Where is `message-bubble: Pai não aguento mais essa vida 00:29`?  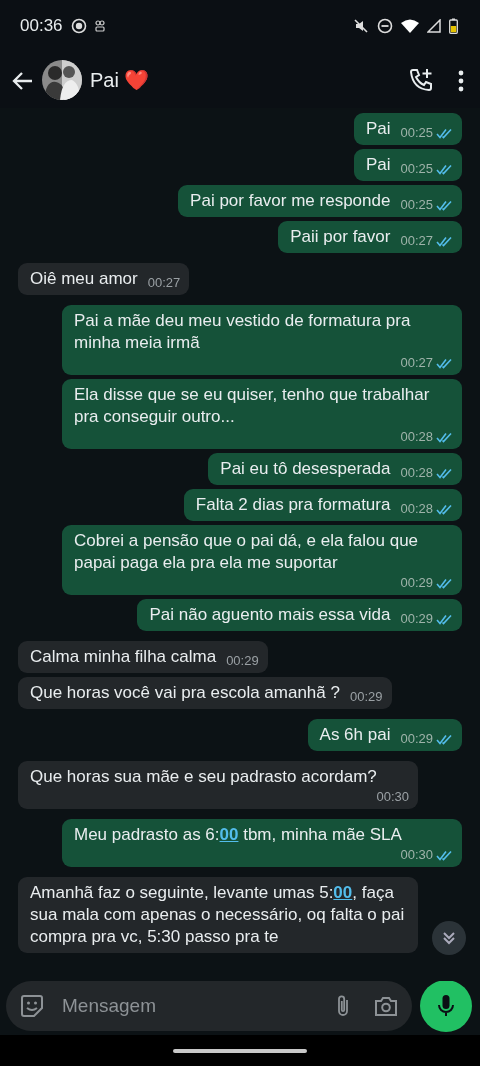
message-bubble: Pai não aguento mais essa vida 00:29 is located at coordinates (299, 615).